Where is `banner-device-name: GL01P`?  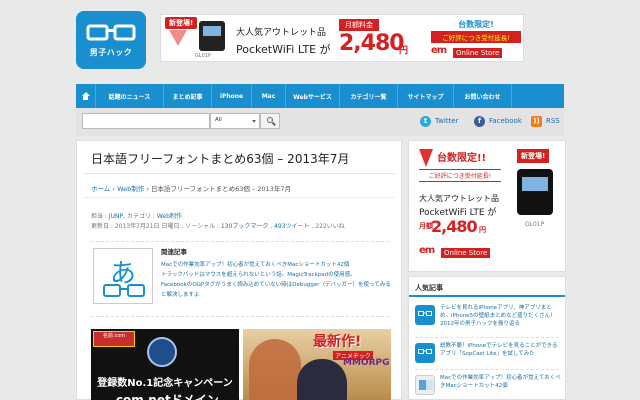 banner-device-name: GL01P is located at coordinates (203, 56).